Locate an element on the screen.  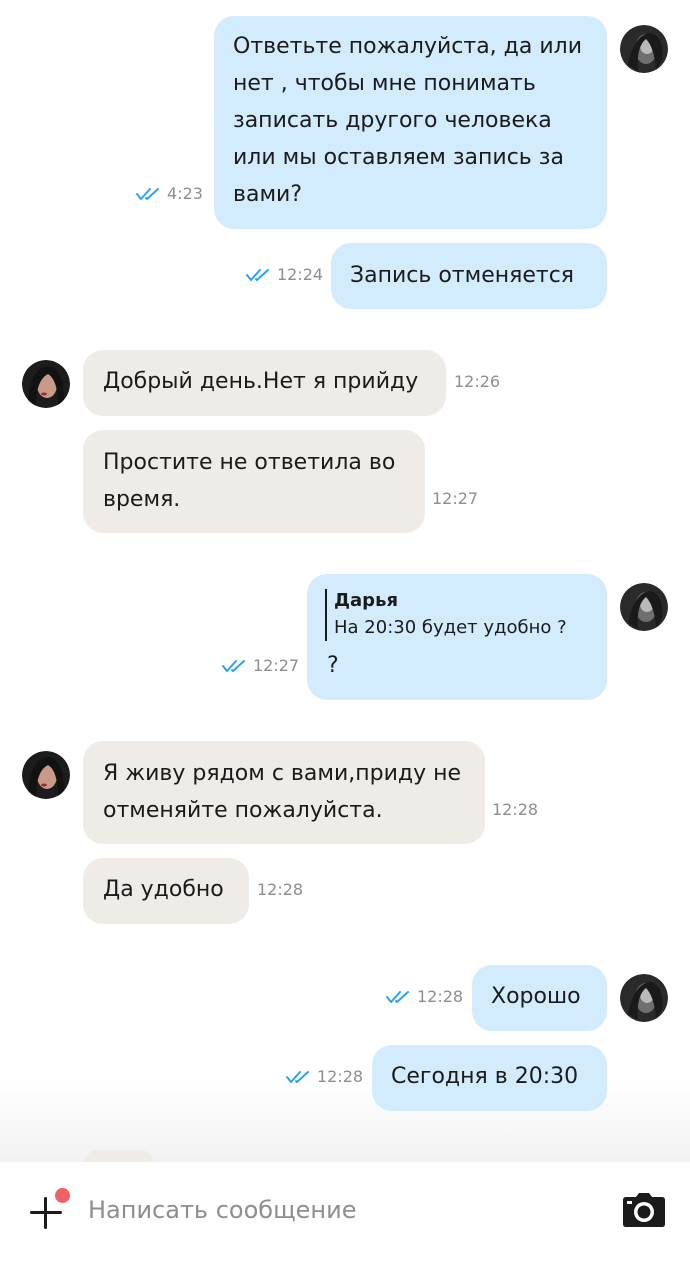
message-bubble-outgoing: Хорошо is located at coordinates (539, 998).